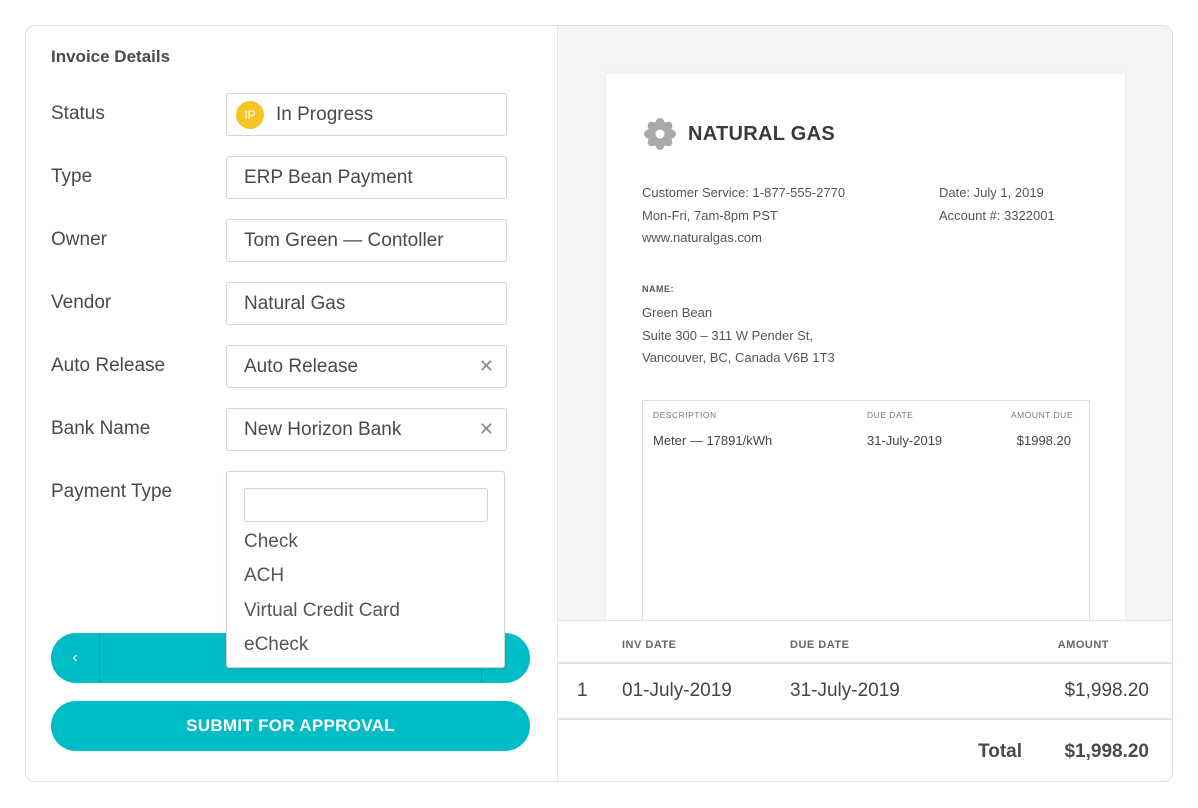 The image size is (1198, 808). What do you see at coordinates (677, 690) in the screenshot?
I see `row-inv-date: 01-July-2019` at bounding box center [677, 690].